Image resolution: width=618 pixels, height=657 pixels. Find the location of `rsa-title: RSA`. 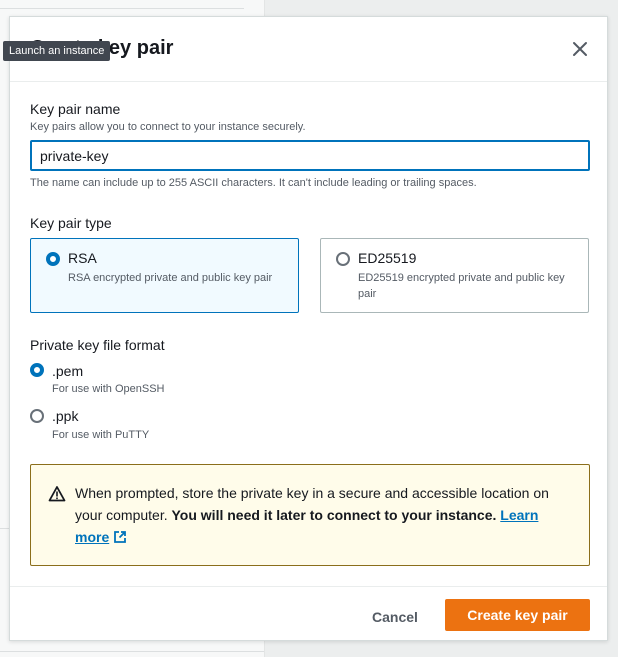

rsa-title: RSA is located at coordinates (82, 258).